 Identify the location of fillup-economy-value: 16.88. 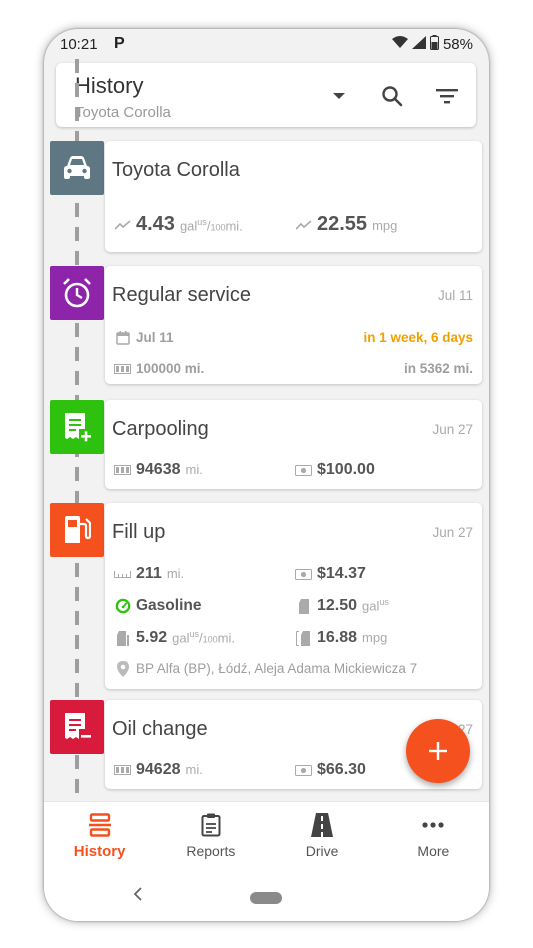
(337, 637).